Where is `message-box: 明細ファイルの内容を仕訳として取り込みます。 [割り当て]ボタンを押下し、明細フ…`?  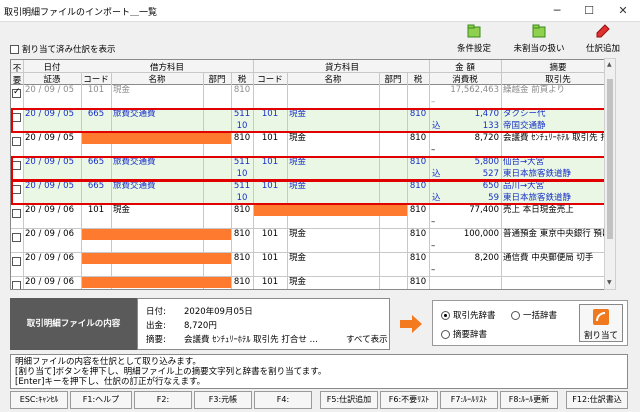
message-box: 明細ファイルの内容を仕訳として取り込みます。 [割り当て]ボタンを押下し、明細フ… is located at coordinates (319, 371).